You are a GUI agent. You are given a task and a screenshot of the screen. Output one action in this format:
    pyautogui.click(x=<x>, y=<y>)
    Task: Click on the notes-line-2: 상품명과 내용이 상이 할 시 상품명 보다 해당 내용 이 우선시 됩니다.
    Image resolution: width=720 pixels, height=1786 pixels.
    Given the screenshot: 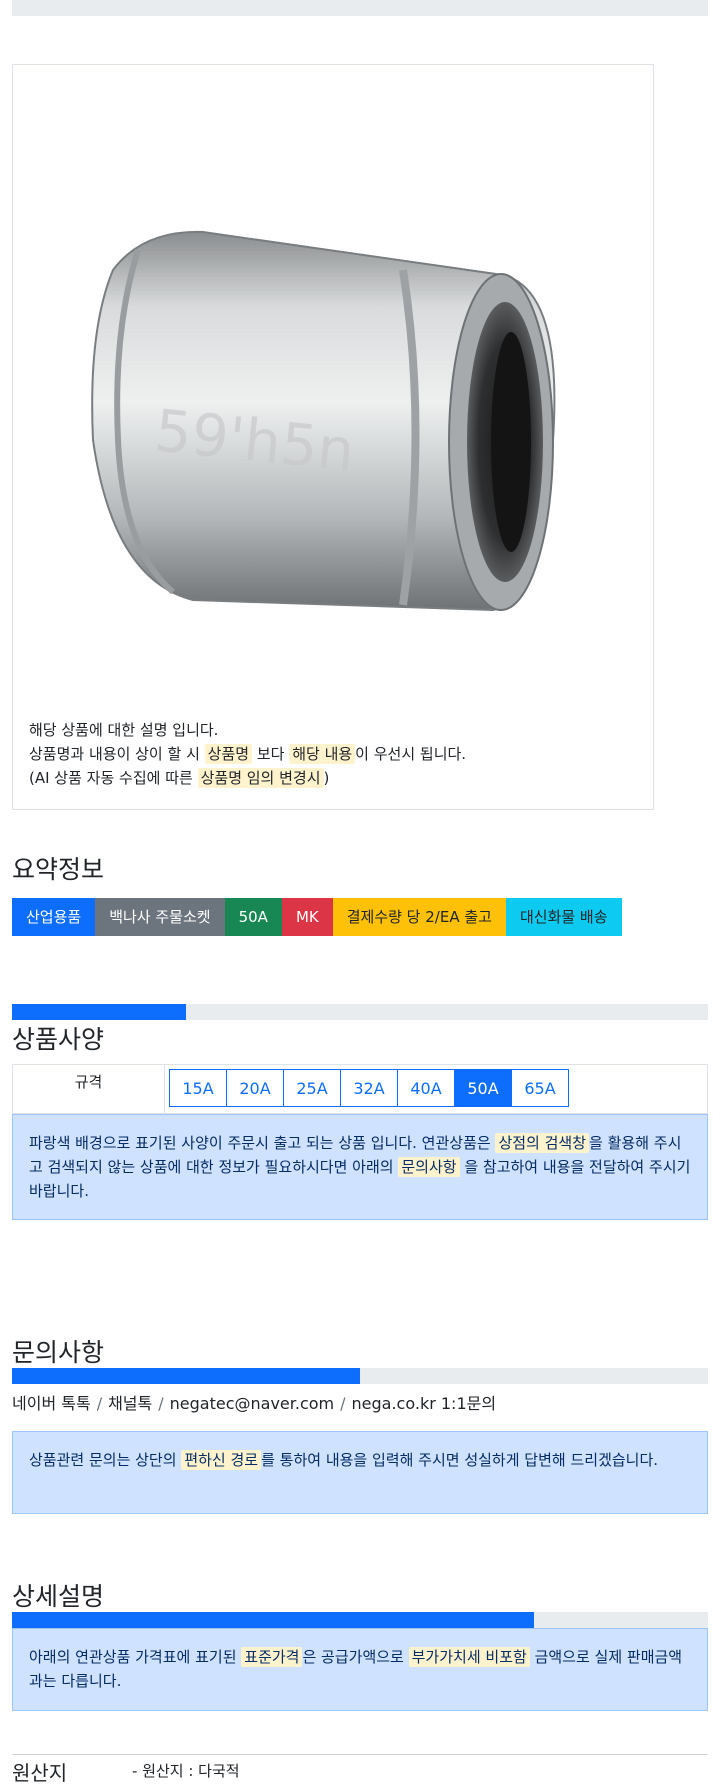 What is the action you would take?
    pyautogui.click(x=248, y=754)
    